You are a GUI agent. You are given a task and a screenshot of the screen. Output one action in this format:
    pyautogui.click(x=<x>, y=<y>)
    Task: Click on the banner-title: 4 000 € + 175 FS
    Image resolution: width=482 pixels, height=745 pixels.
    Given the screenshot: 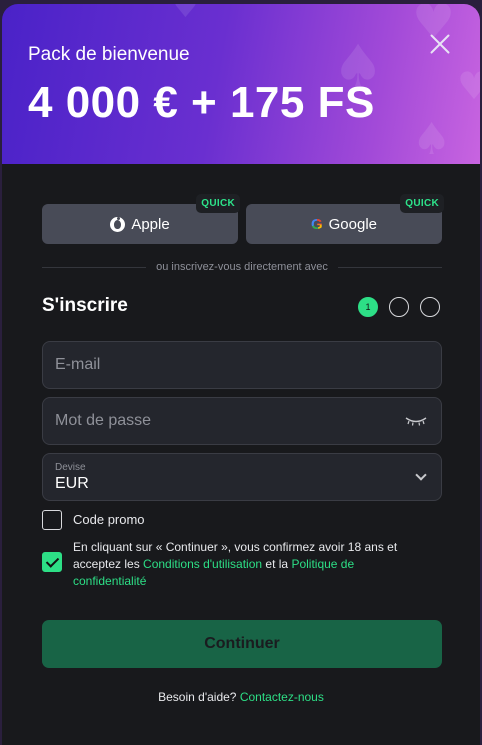 What is the action you would take?
    pyautogui.click(x=201, y=102)
    